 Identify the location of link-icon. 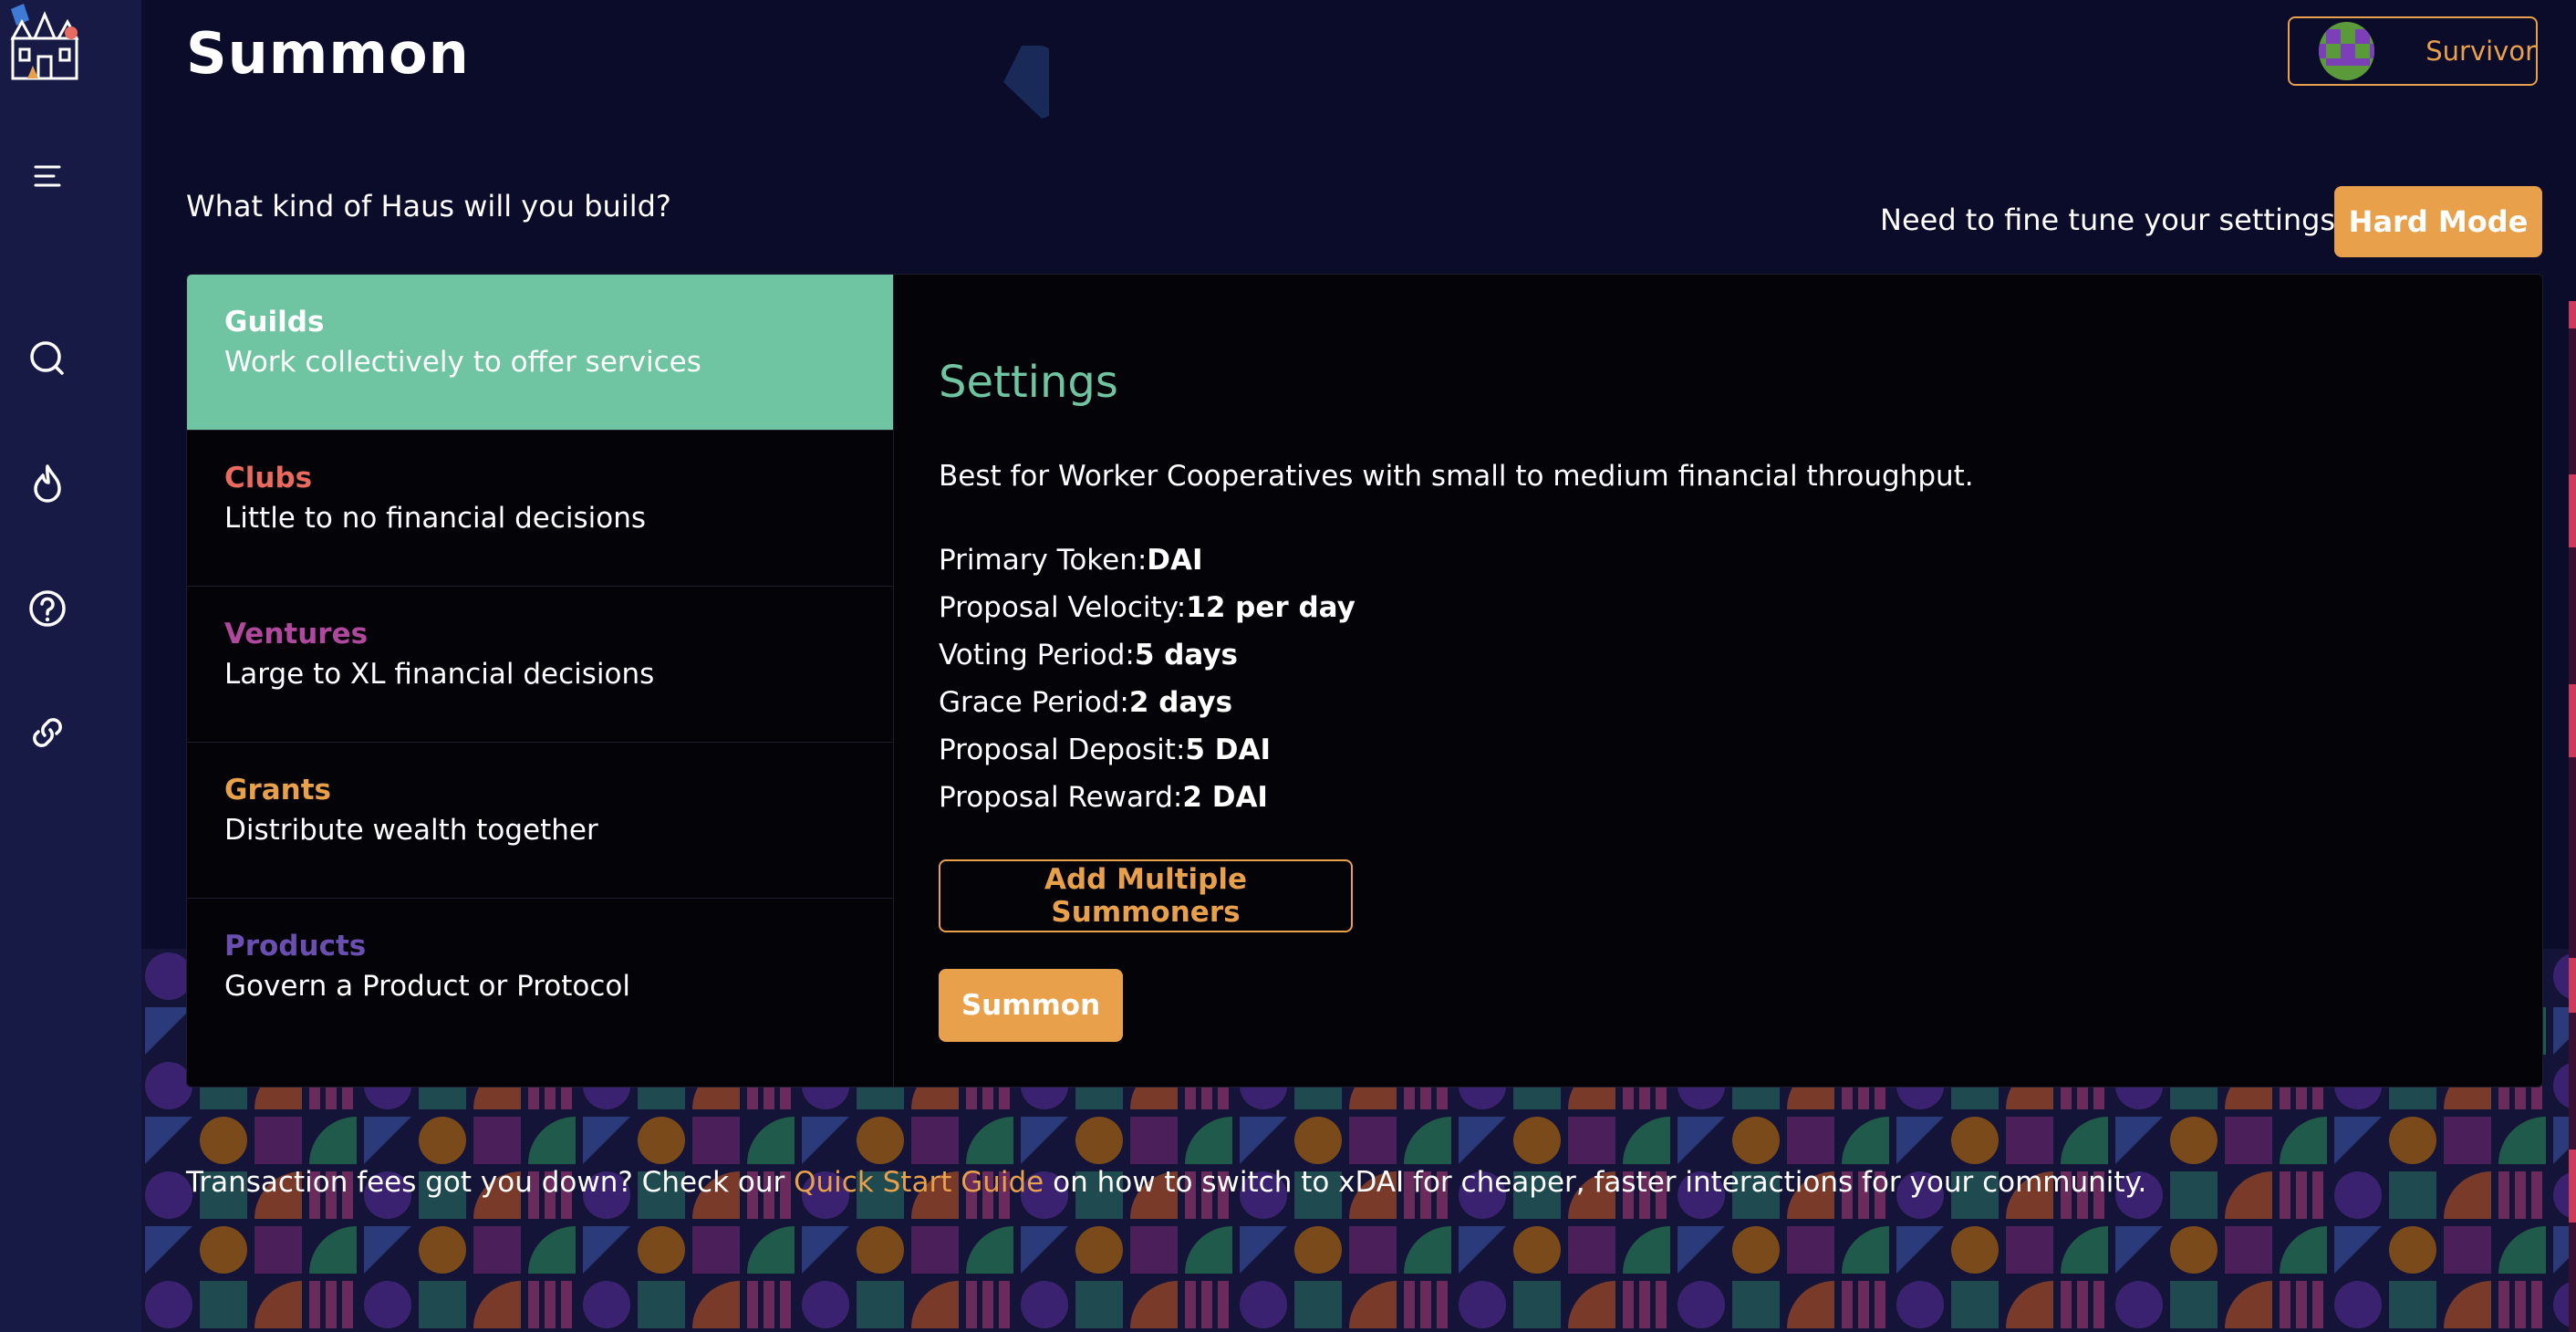
(47, 732).